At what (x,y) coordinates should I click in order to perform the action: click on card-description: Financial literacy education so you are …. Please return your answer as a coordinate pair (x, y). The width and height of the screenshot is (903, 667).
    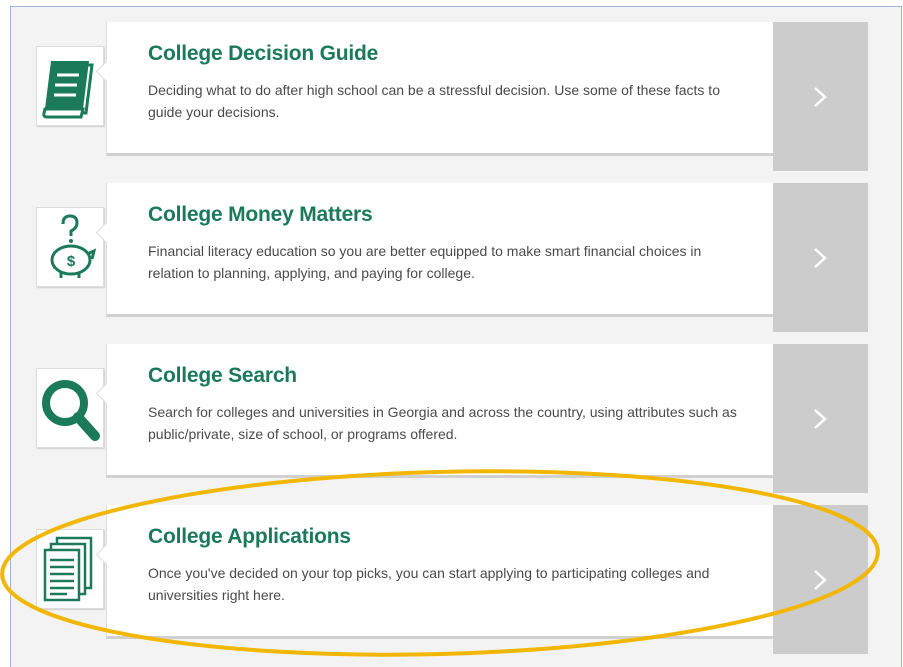
    Looking at the image, I should click on (425, 262).